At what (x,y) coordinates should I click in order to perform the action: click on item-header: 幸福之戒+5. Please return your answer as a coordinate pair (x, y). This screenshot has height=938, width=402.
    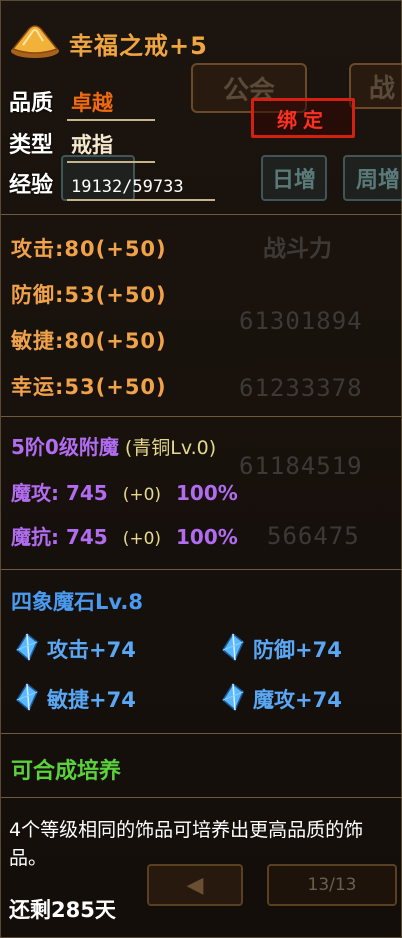
    Looking at the image, I should click on (108, 43).